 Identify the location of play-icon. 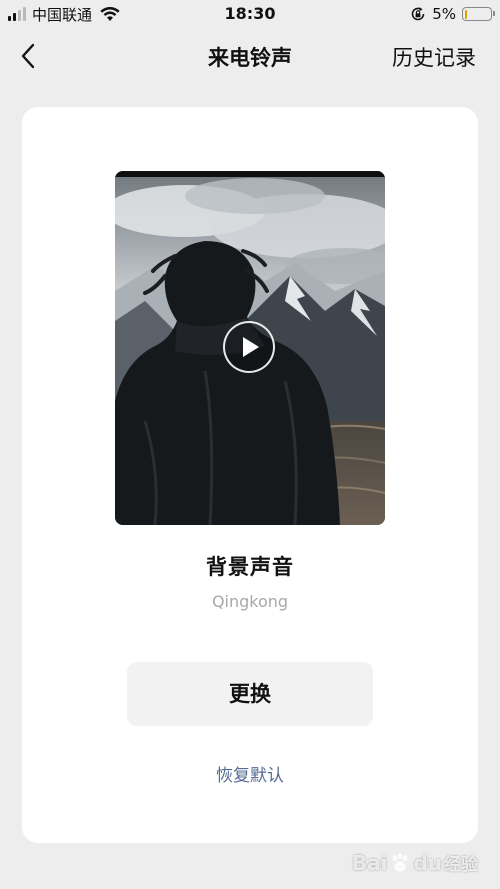
(251, 347).